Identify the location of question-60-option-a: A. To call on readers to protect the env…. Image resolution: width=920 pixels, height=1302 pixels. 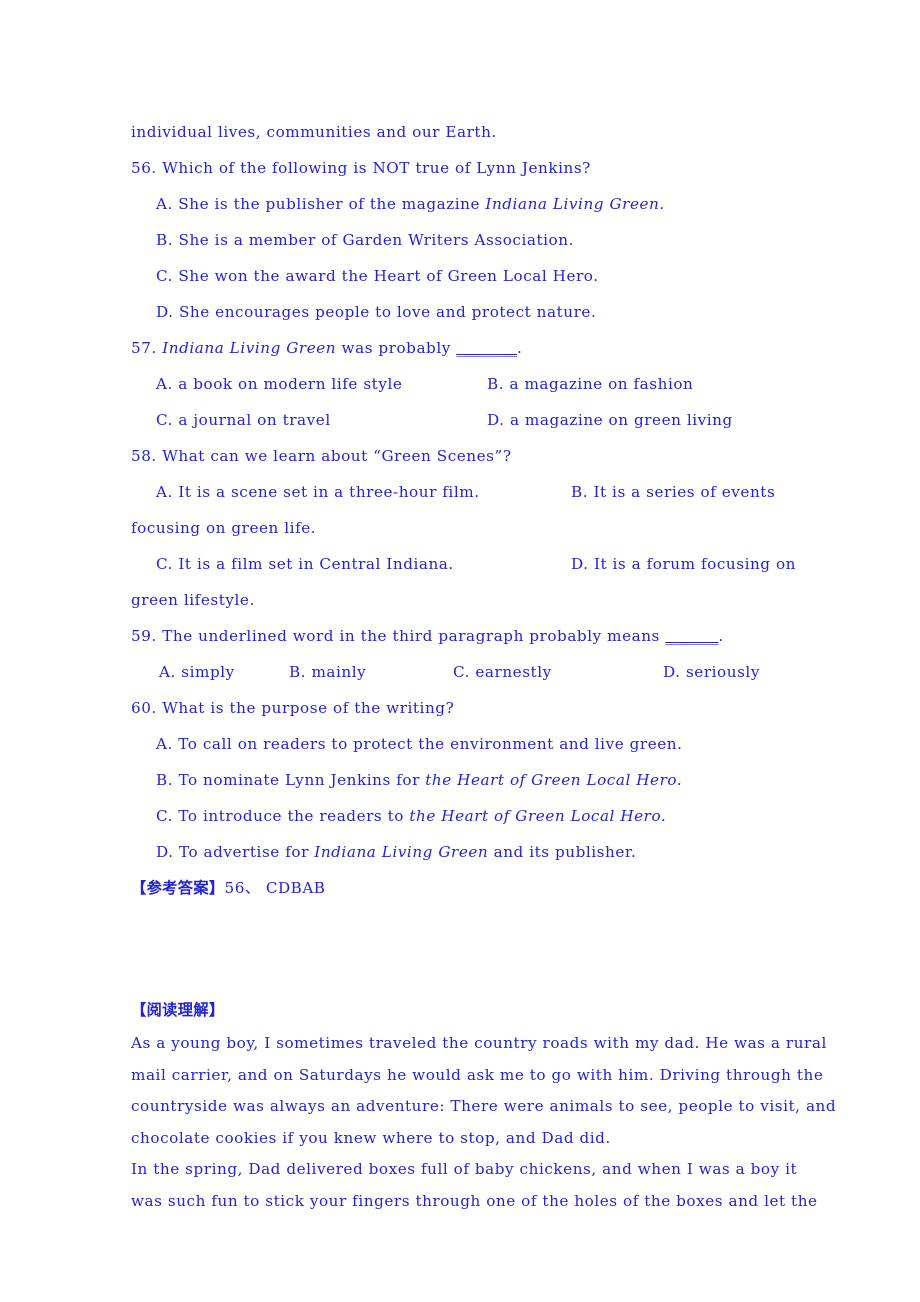
(461, 744).